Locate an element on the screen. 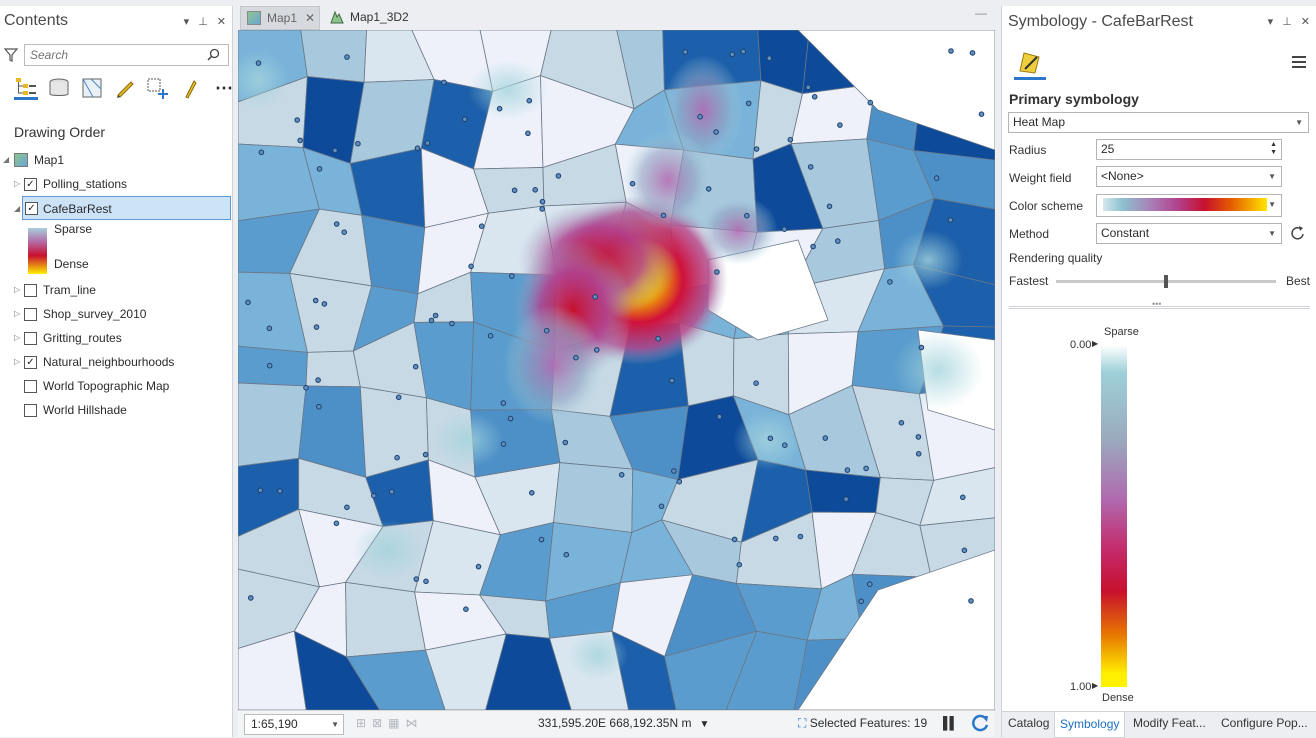 Image resolution: width=1316 pixels, height=738 pixels. list-by-source-icon is located at coordinates (59, 88).